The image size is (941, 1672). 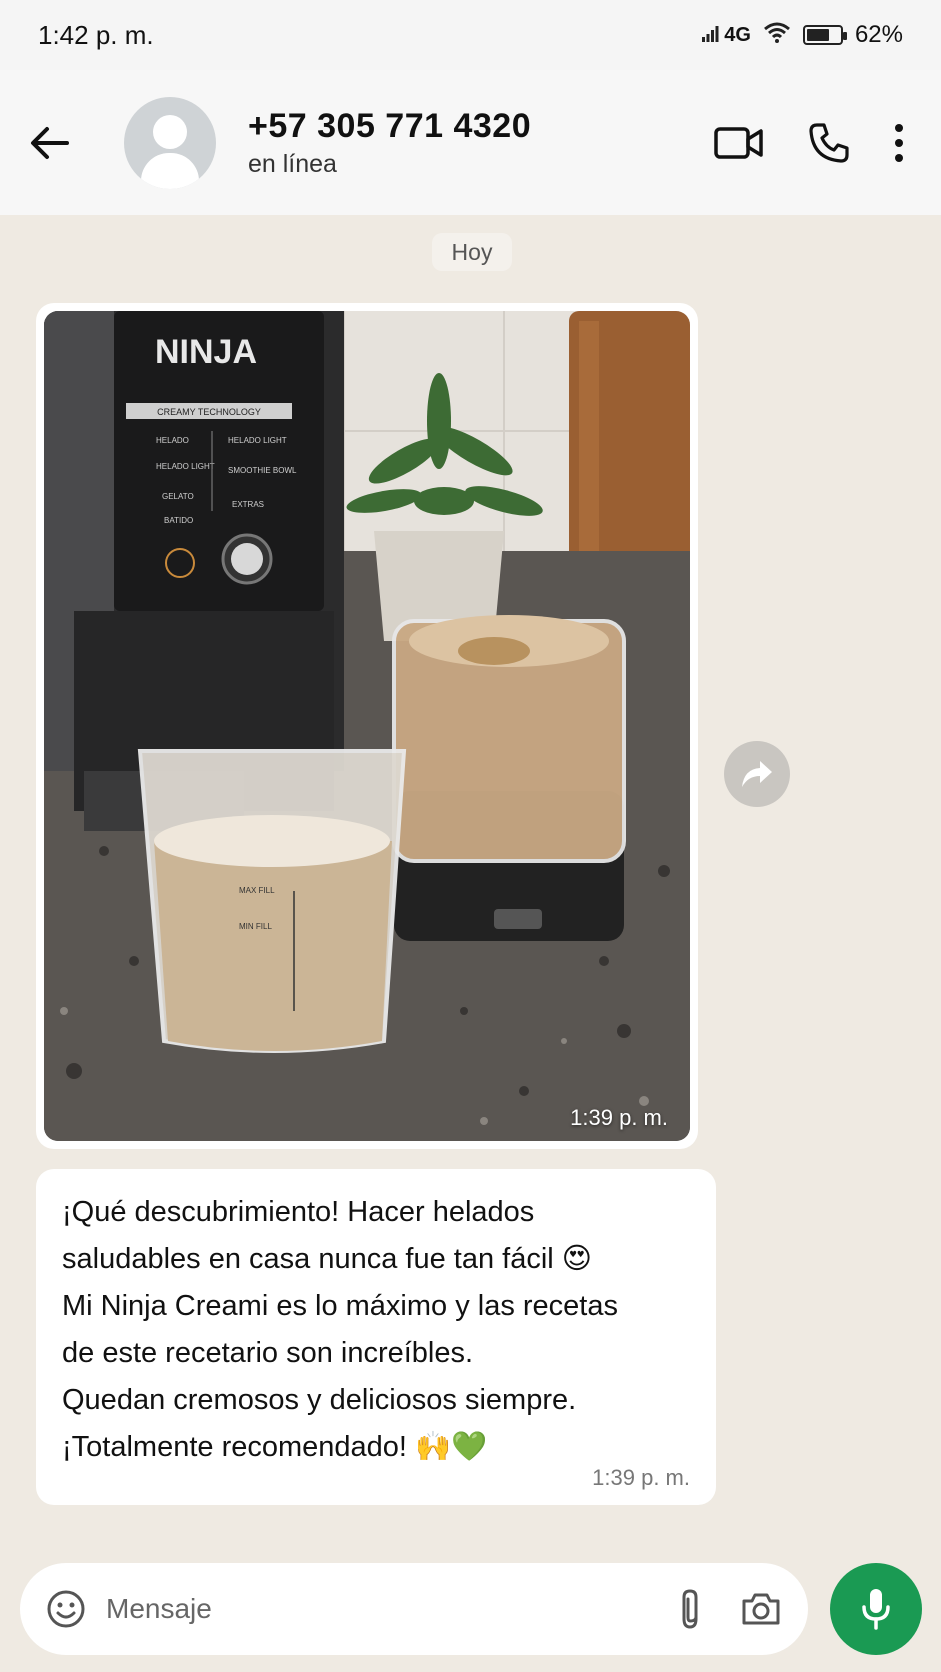 I want to click on contact-status: en línea, so click(x=292, y=163).